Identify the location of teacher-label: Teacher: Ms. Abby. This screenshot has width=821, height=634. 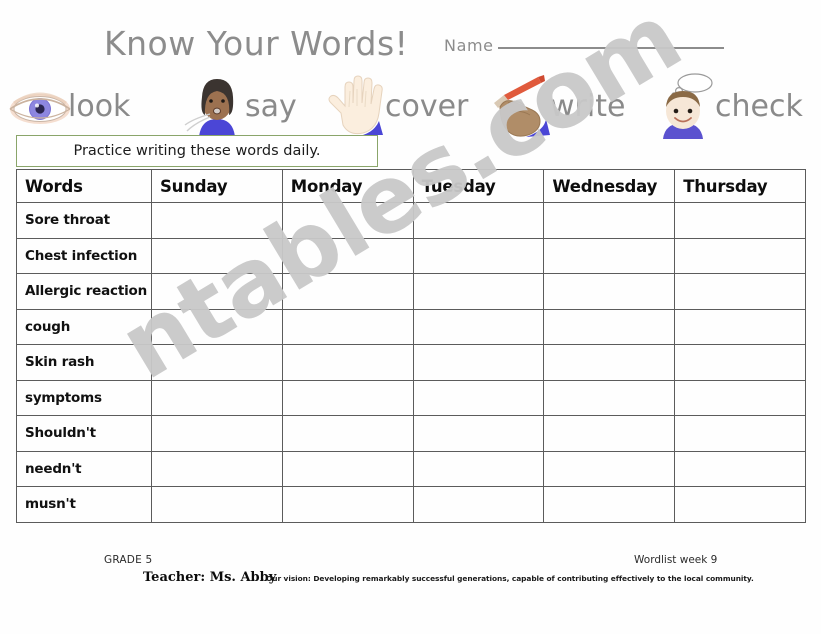
(210, 577).